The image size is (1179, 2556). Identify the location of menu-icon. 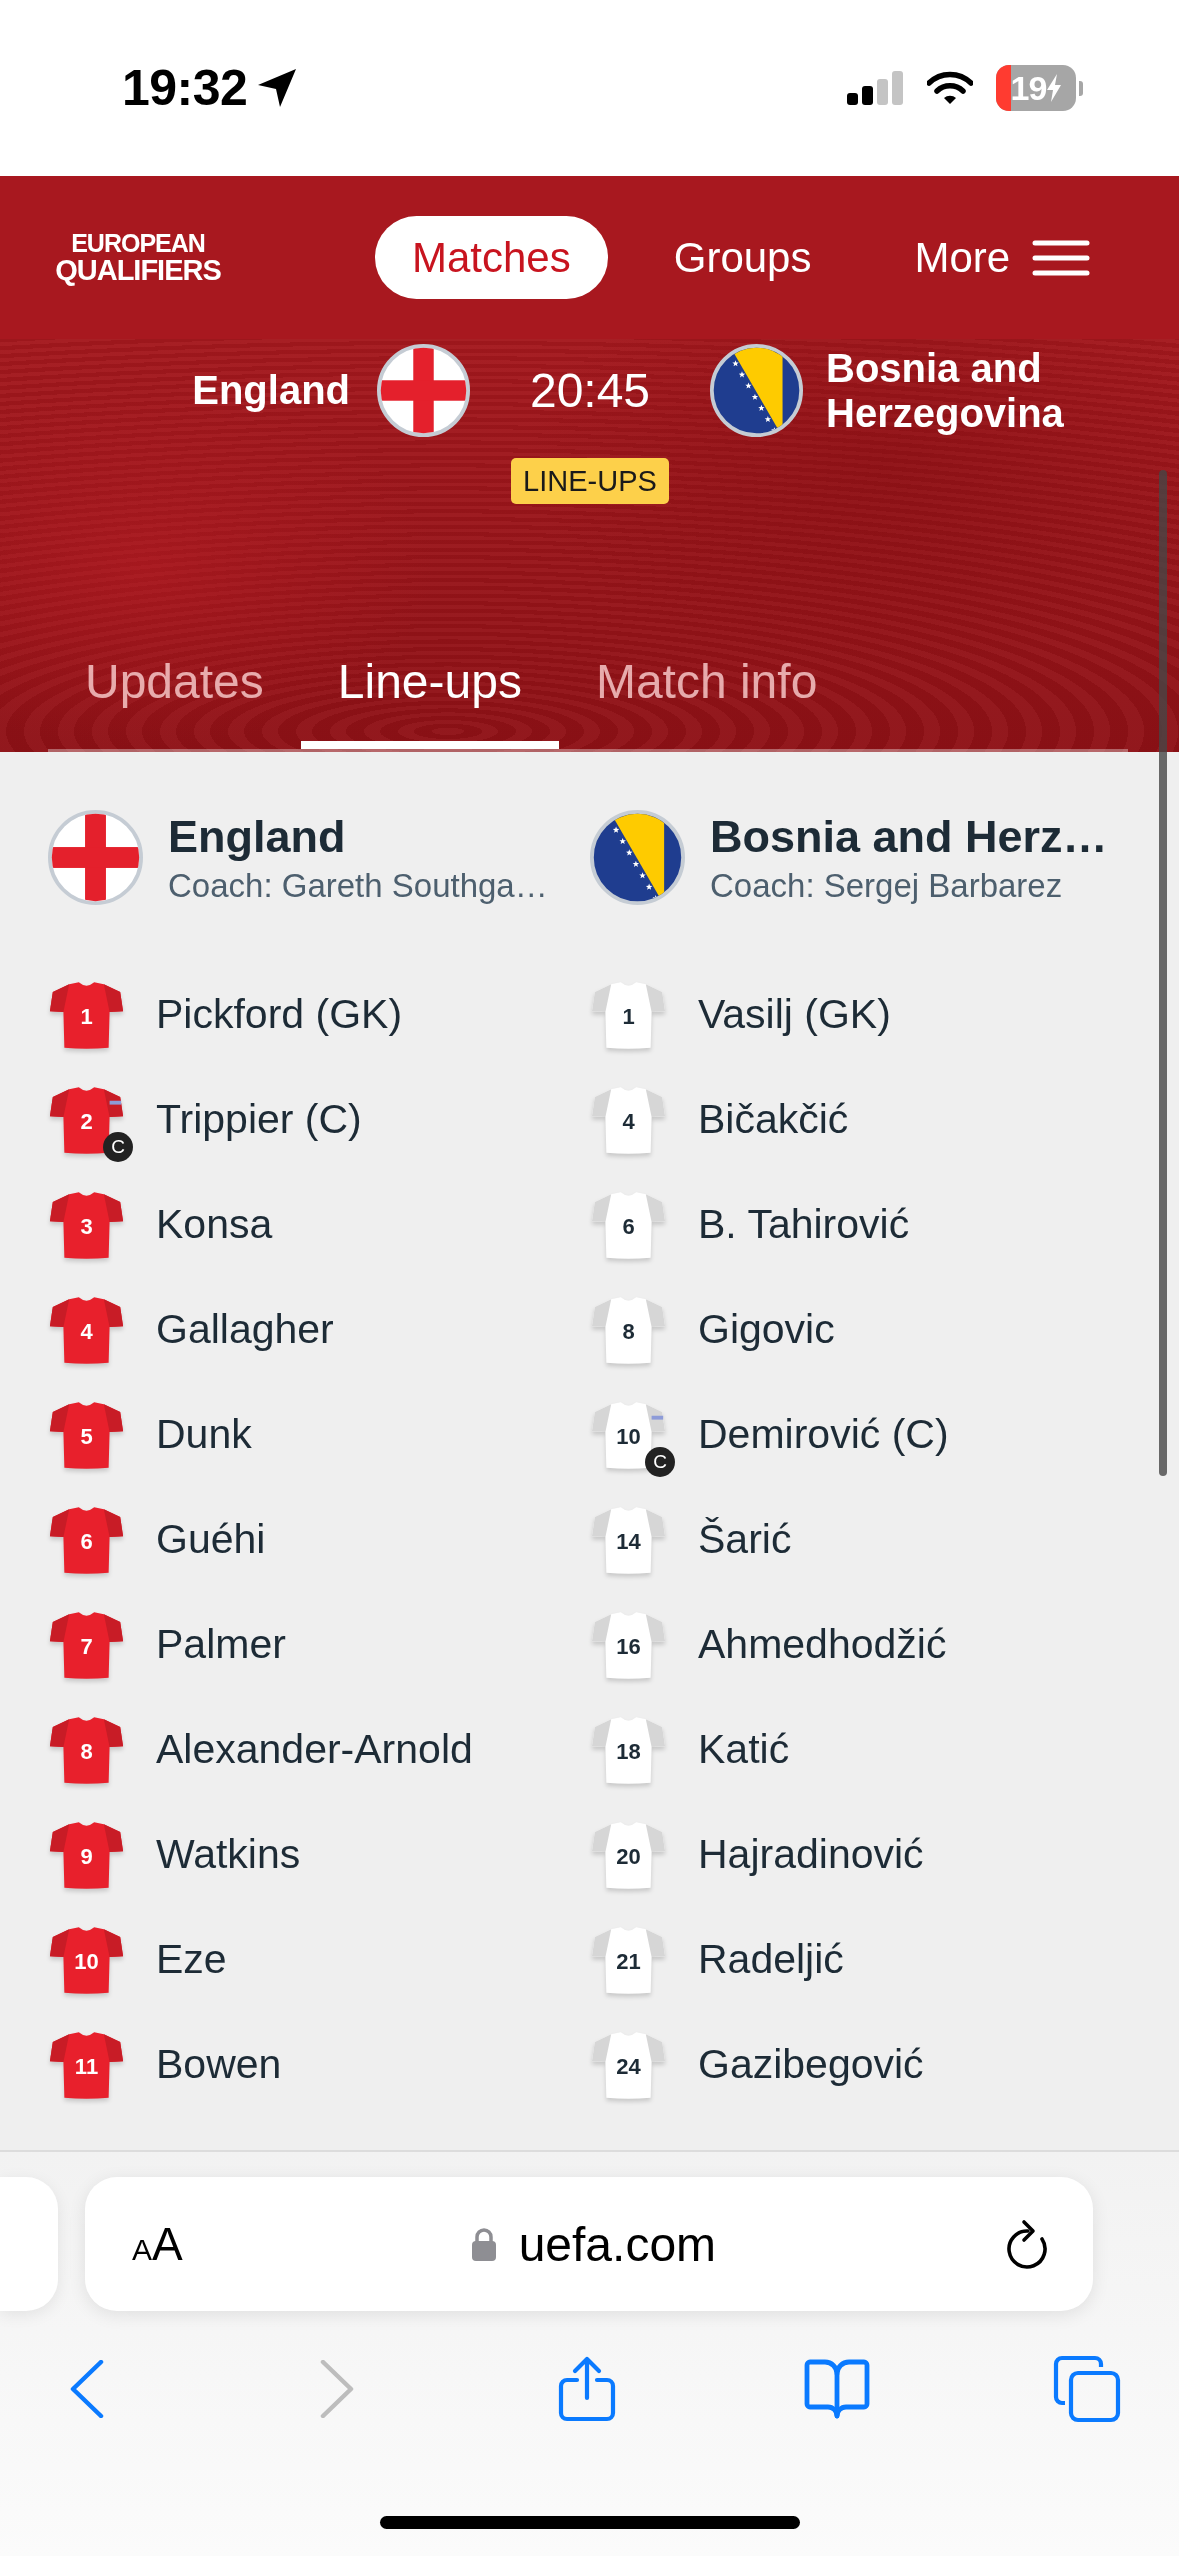
(1061, 257).